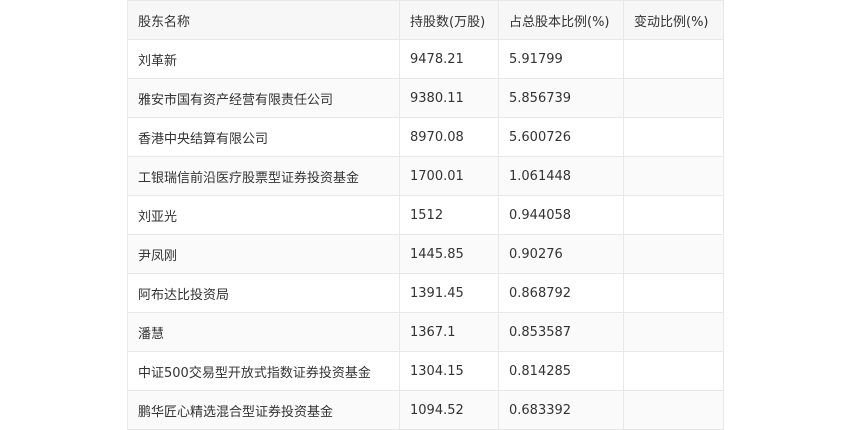  Describe the element at coordinates (561, 59) in the screenshot. I see `cell-ratio: 5.91799` at that location.